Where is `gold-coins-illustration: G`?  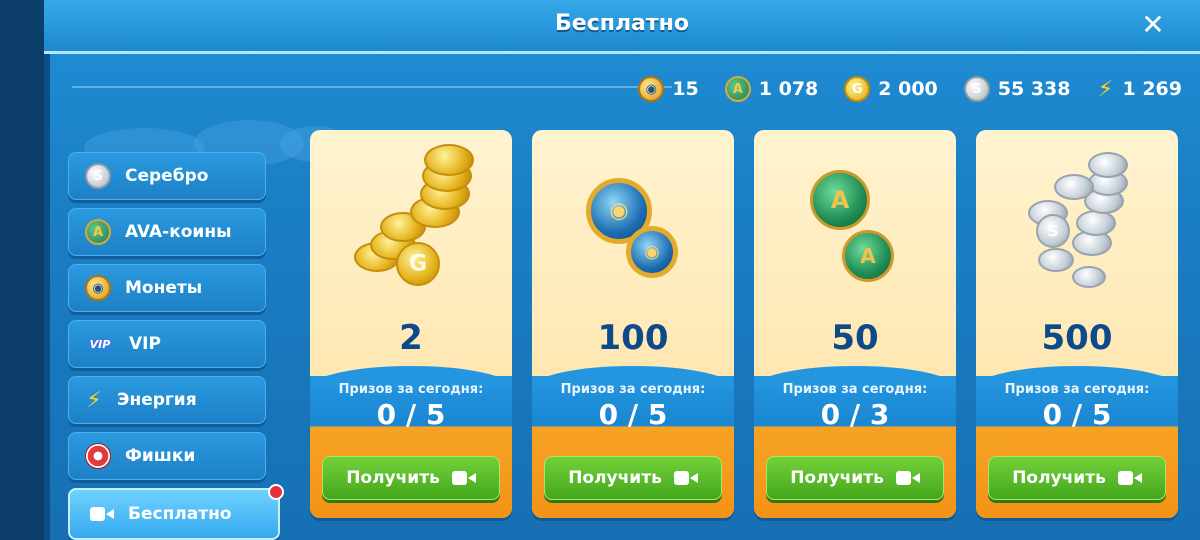 gold-coins-illustration: G is located at coordinates (411, 220).